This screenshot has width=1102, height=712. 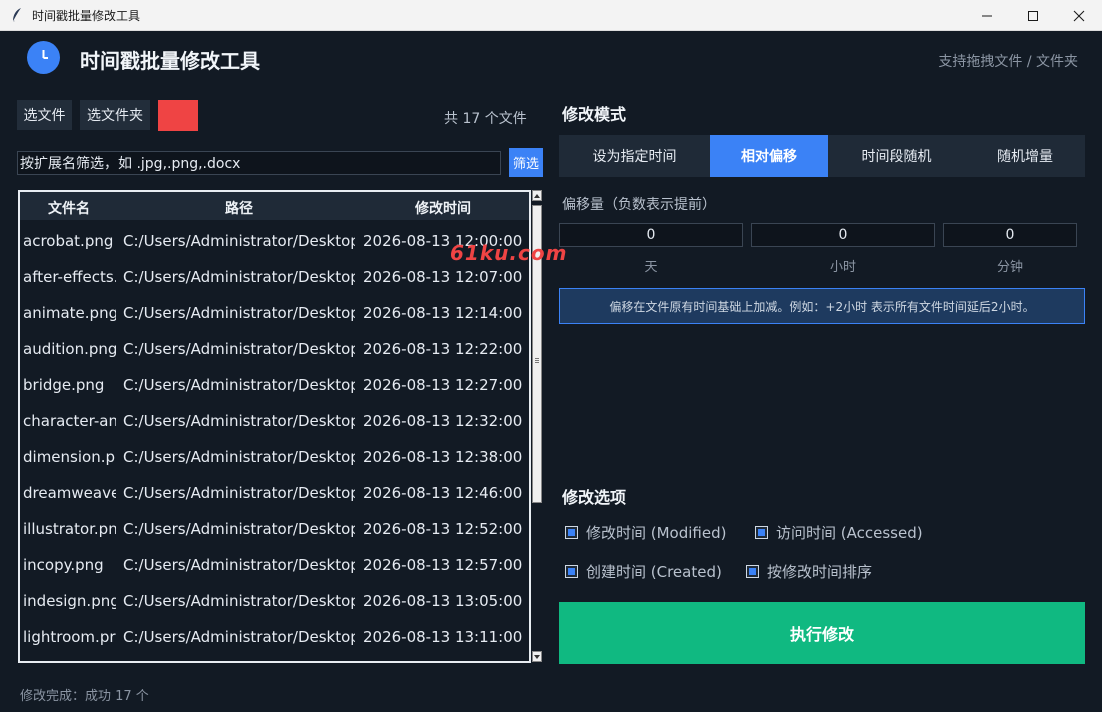 I want to click on chevron-down-icon, so click(x=537, y=656).